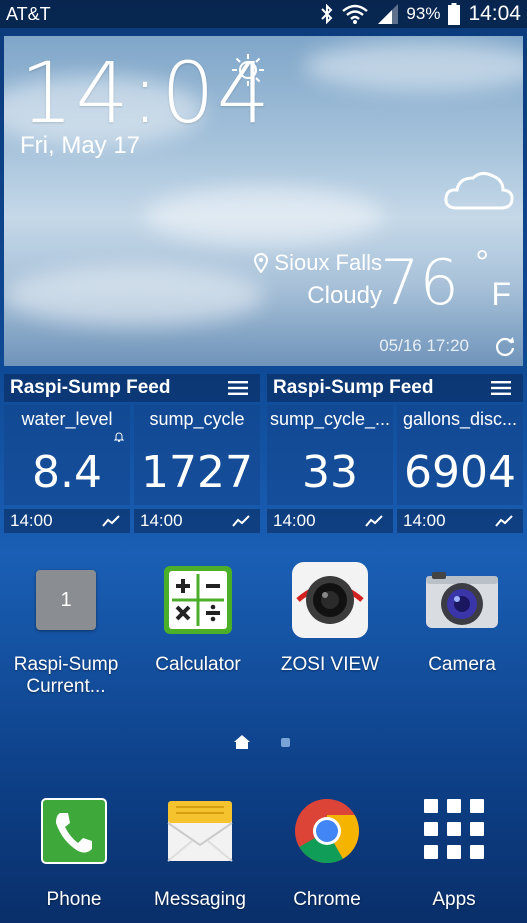 This screenshot has width=527, height=923. I want to click on app-camera: Camera, so click(462, 619).